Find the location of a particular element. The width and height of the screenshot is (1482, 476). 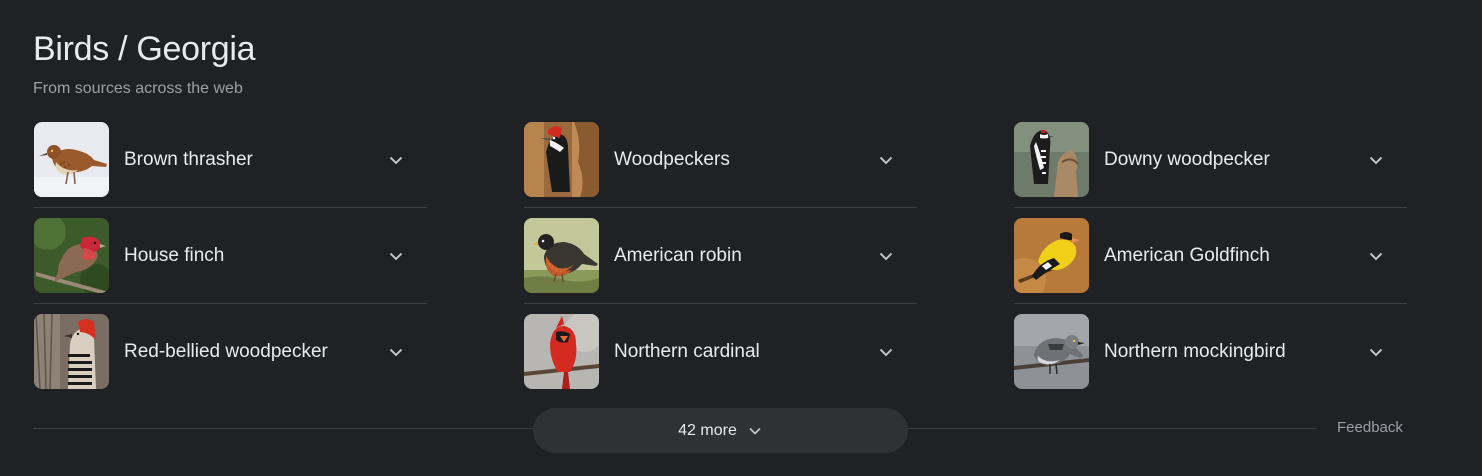

american-goldfinch-image is located at coordinates (1051, 255).